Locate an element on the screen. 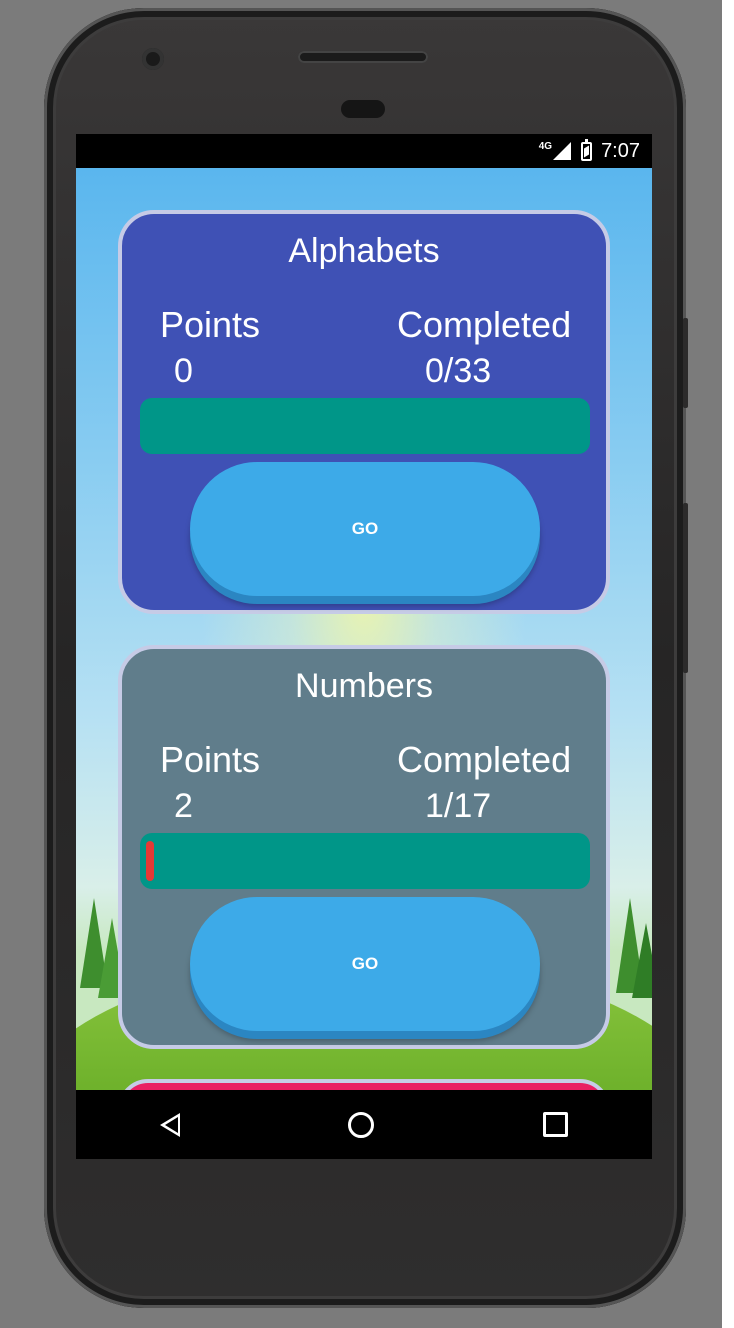  card-title: Numbers is located at coordinates (364, 686).